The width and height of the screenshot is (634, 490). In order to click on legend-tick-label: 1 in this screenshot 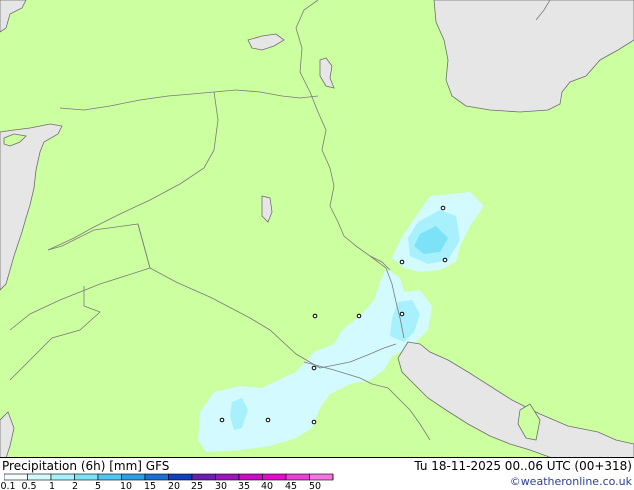, I will do `click(52, 485)`.